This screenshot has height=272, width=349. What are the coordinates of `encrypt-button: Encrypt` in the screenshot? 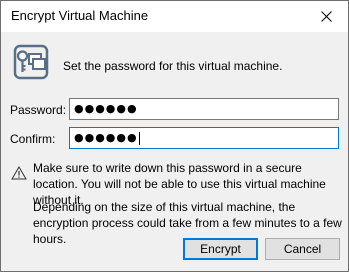 It's located at (220, 249).